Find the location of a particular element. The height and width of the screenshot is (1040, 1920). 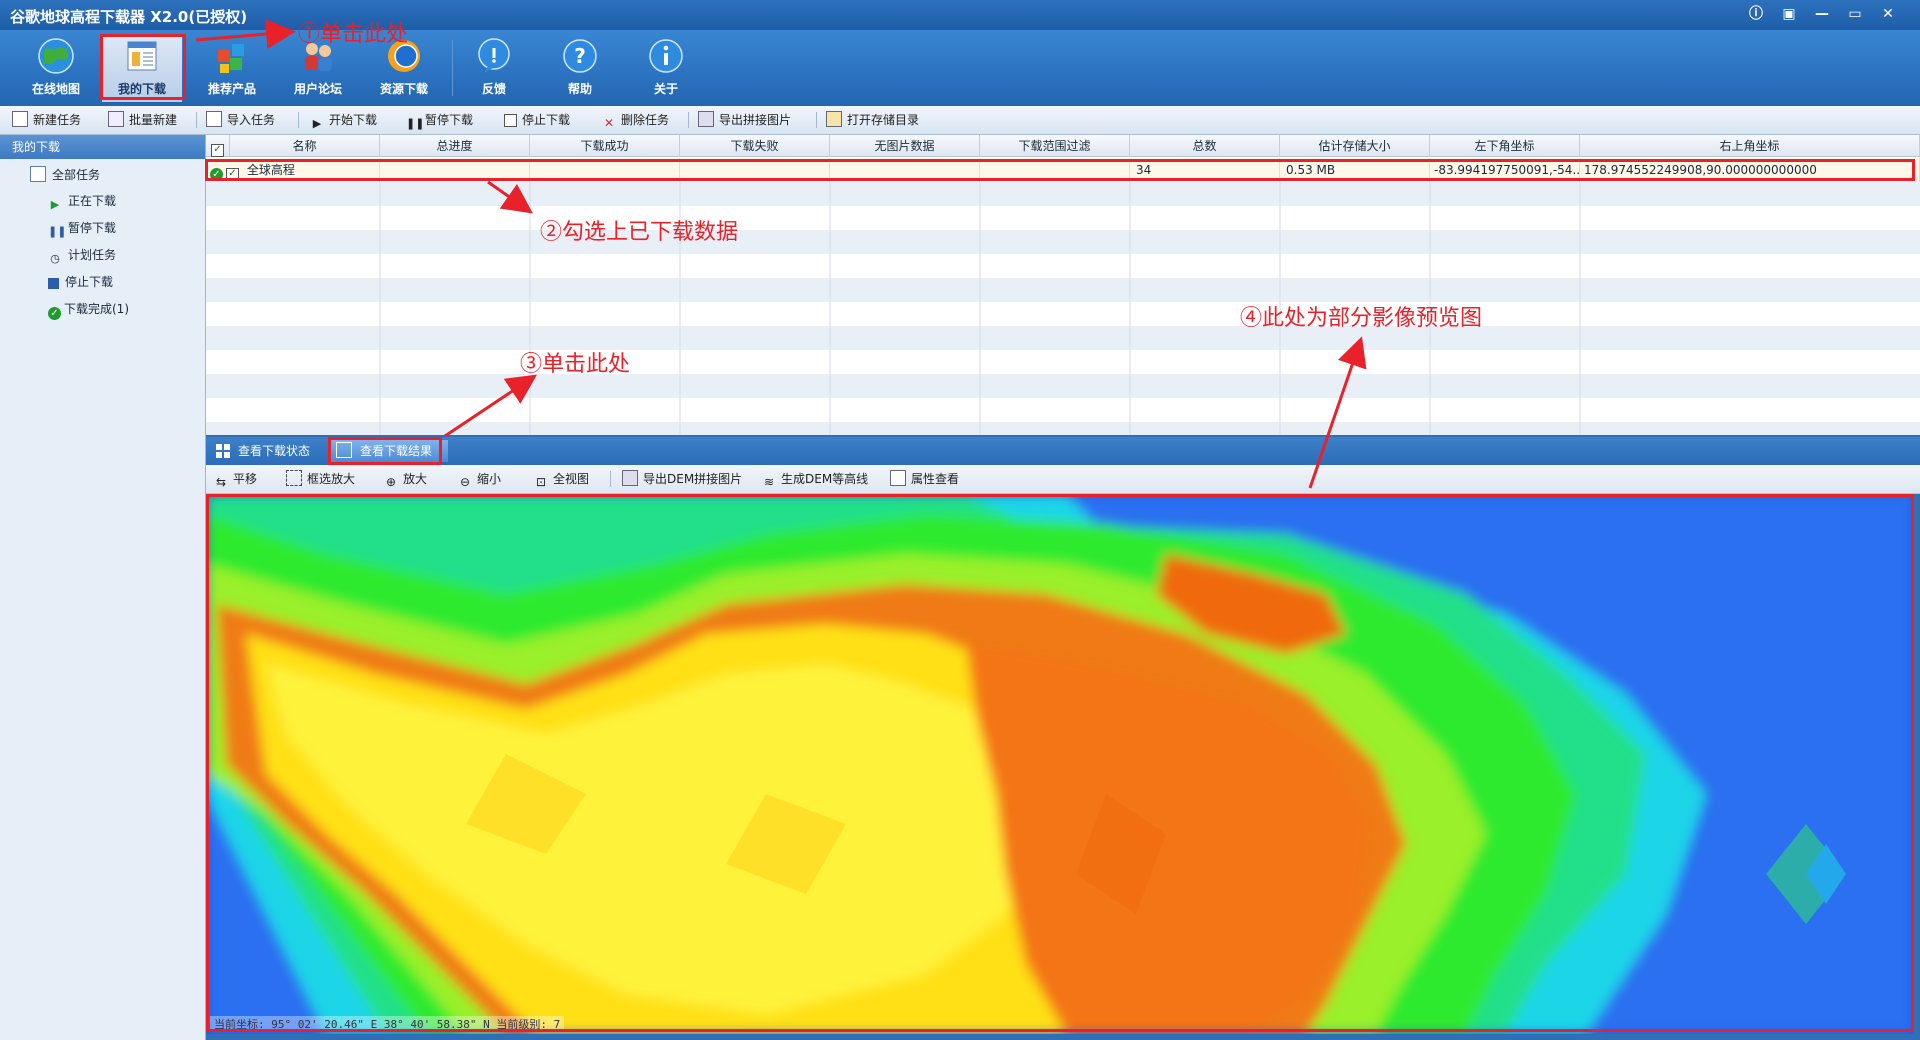

col-header-size: 估计存储大小 is located at coordinates (1355, 146).